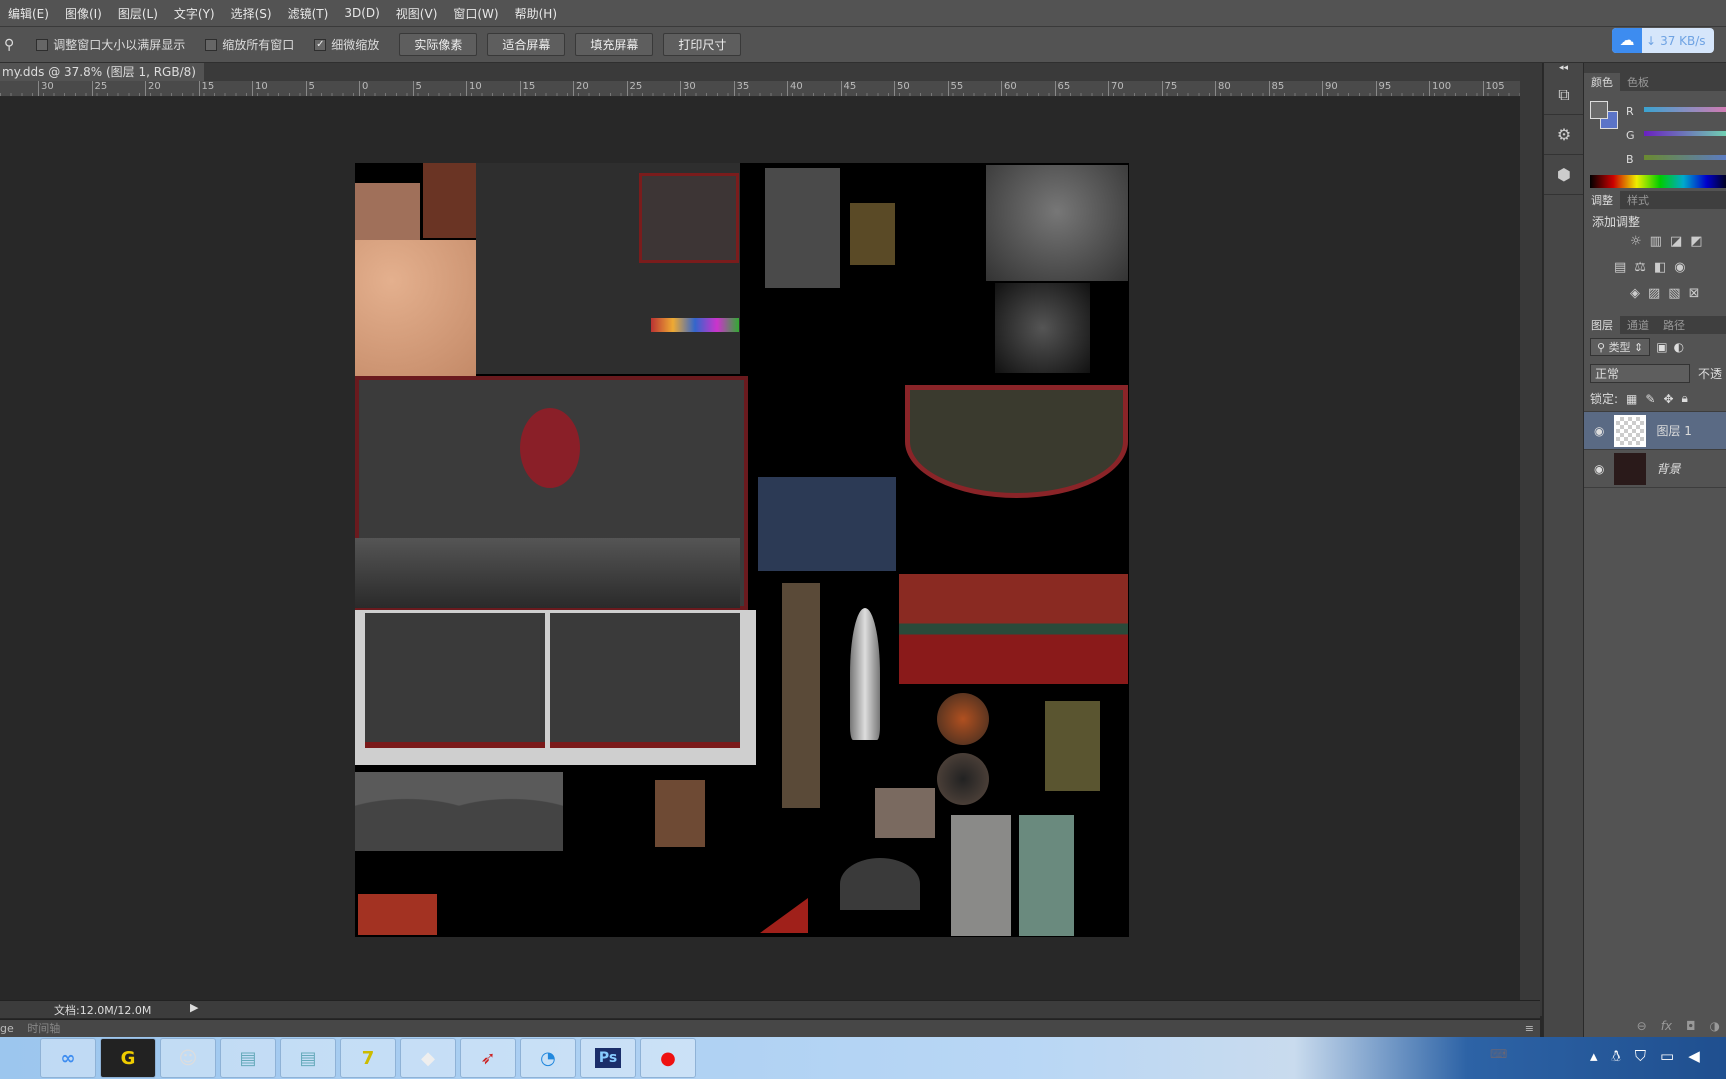 This screenshot has width=1726, height=1079. I want to click on checkbox-box: ✓, so click(320, 44).